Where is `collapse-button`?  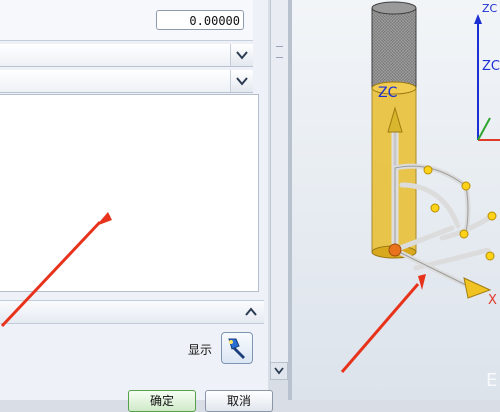 collapse-button is located at coordinates (251, 312).